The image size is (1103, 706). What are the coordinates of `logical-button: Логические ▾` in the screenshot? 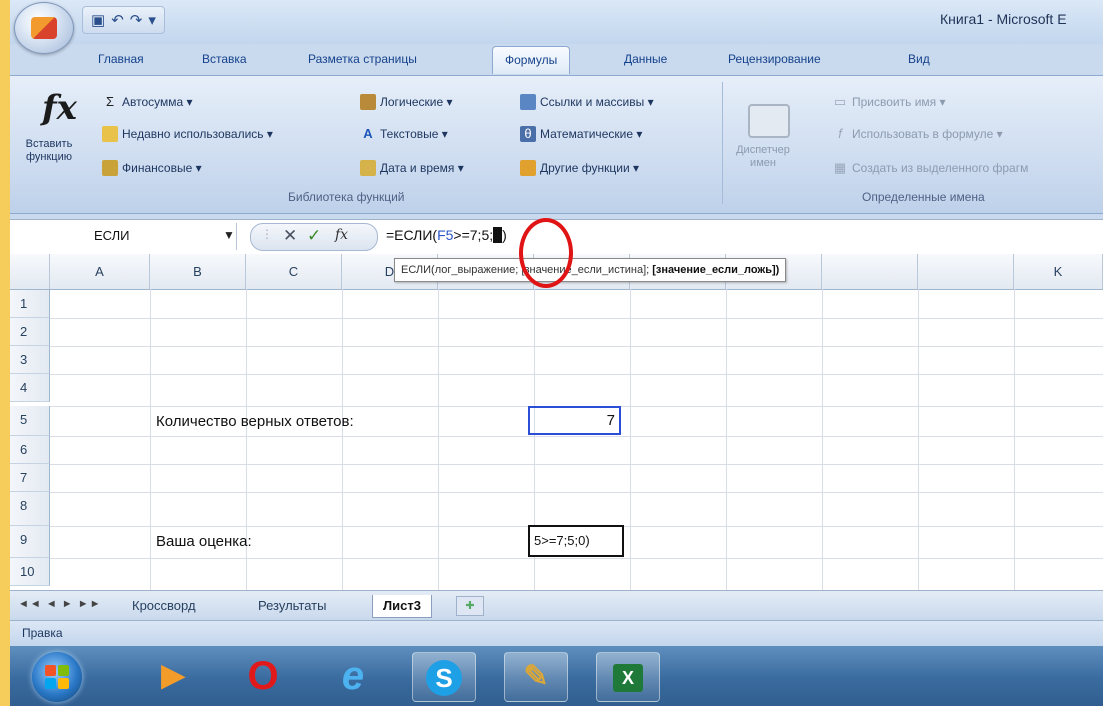 It's located at (406, 102).